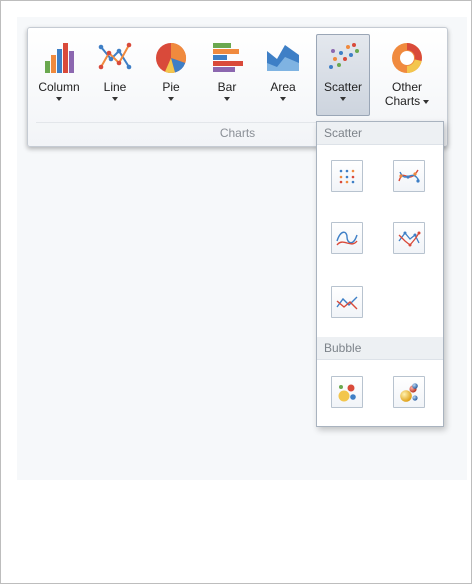 This screenshot has width=472, height=584. Describe the element at coordinates (342, 87) in the screenshot. I see `scatter-label: Scatter` at that location.